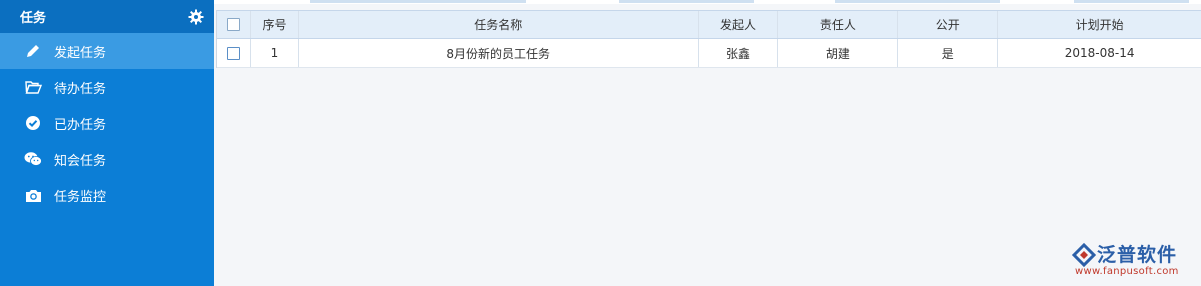 Image resolution: width=1201 pixels, height=286 pixels. What do you see at coordinates (499, 24) in the screenshot?
I see `column-header-name: 任务名称` at bounding box center [499, 24].